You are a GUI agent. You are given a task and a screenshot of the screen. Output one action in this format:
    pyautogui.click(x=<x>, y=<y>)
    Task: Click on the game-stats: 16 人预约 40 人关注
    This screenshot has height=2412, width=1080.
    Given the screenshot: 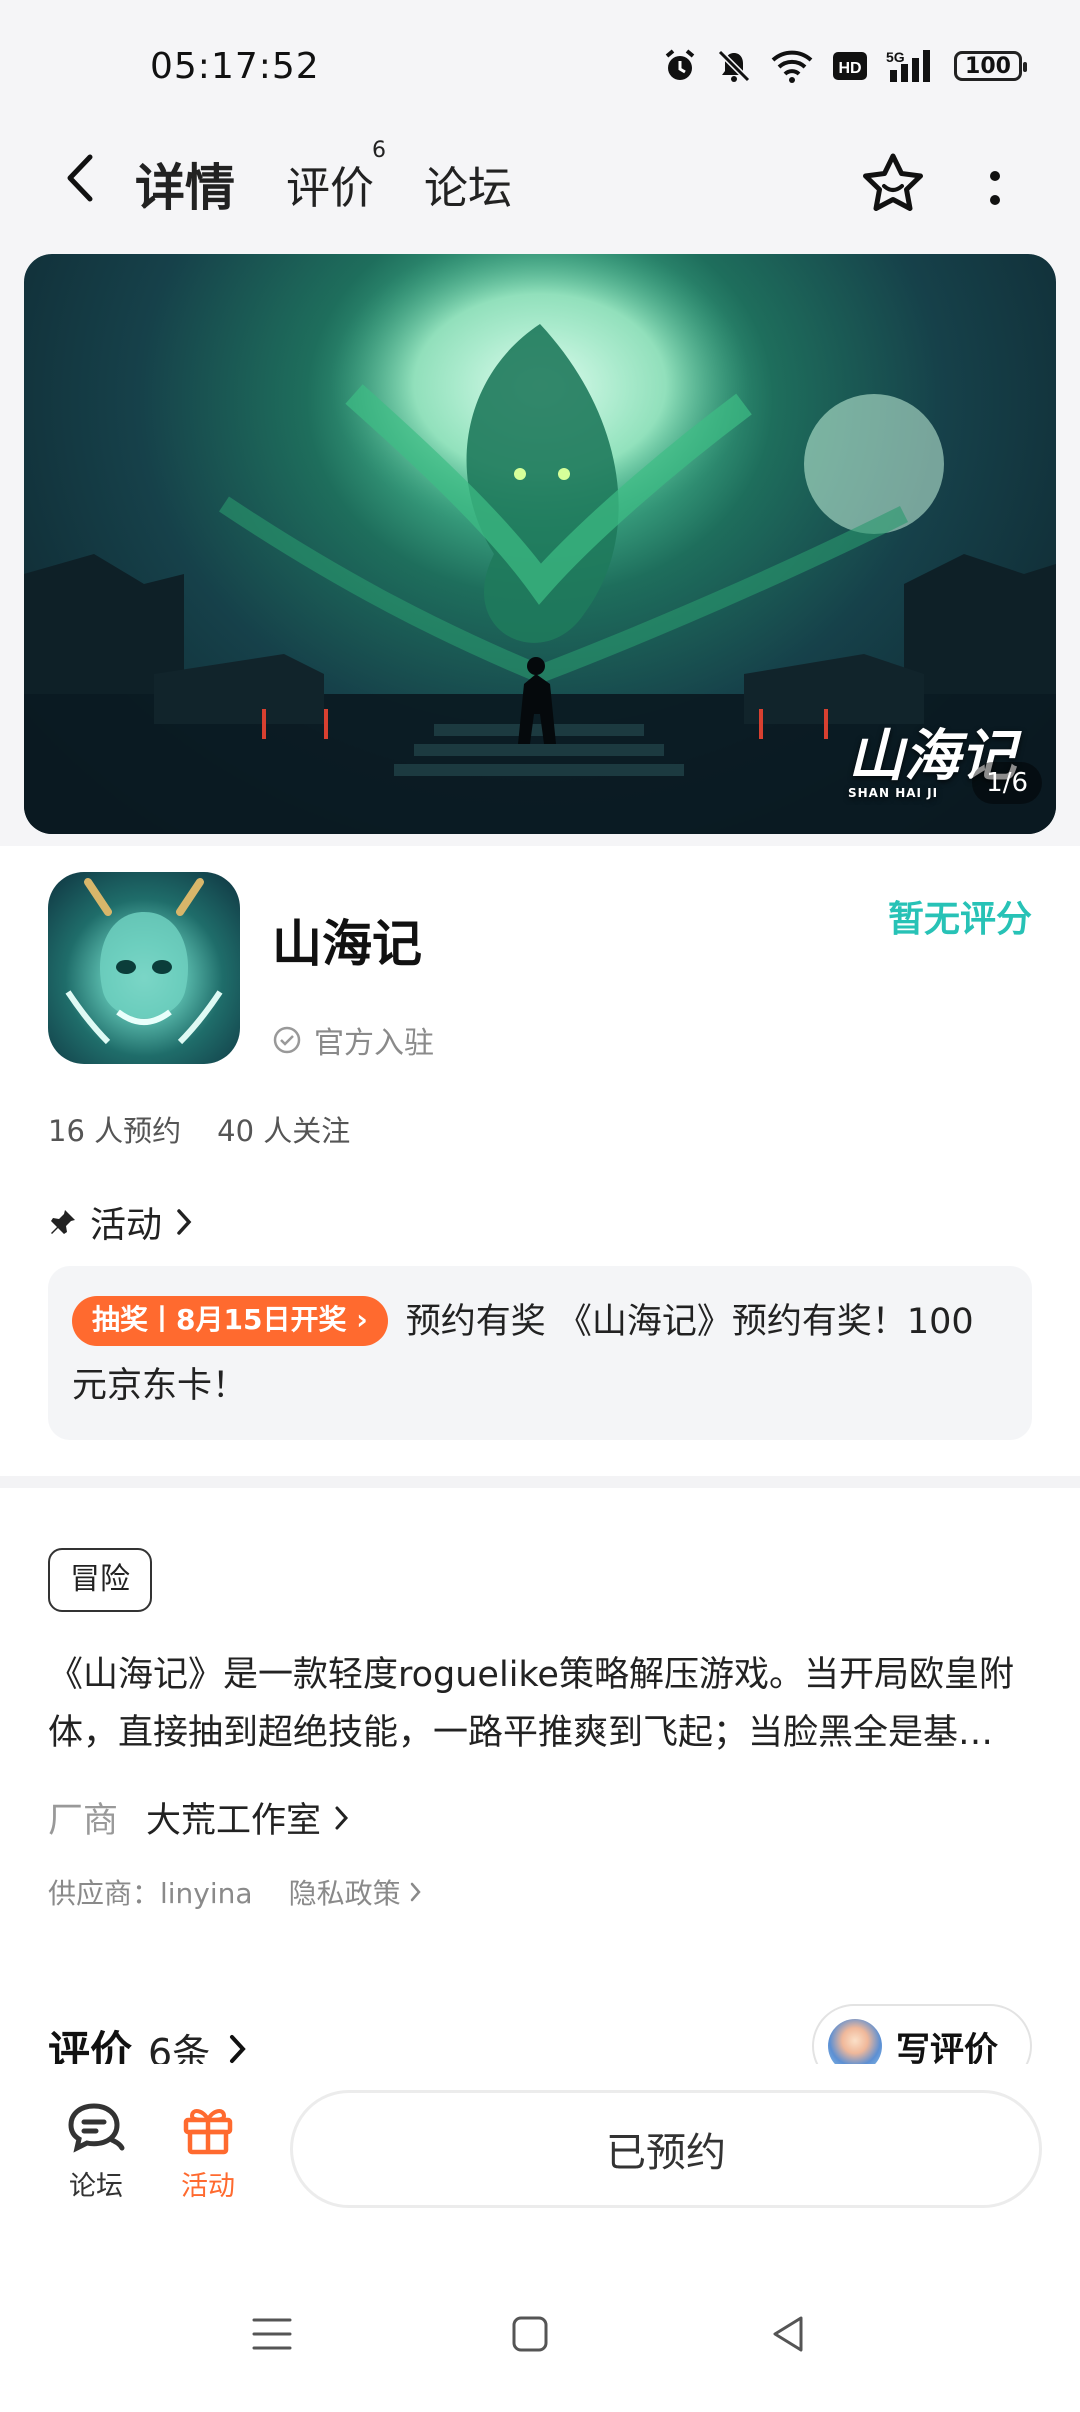 What is the action you would take?
    pyautogui.click(x=199, y=1129)
    